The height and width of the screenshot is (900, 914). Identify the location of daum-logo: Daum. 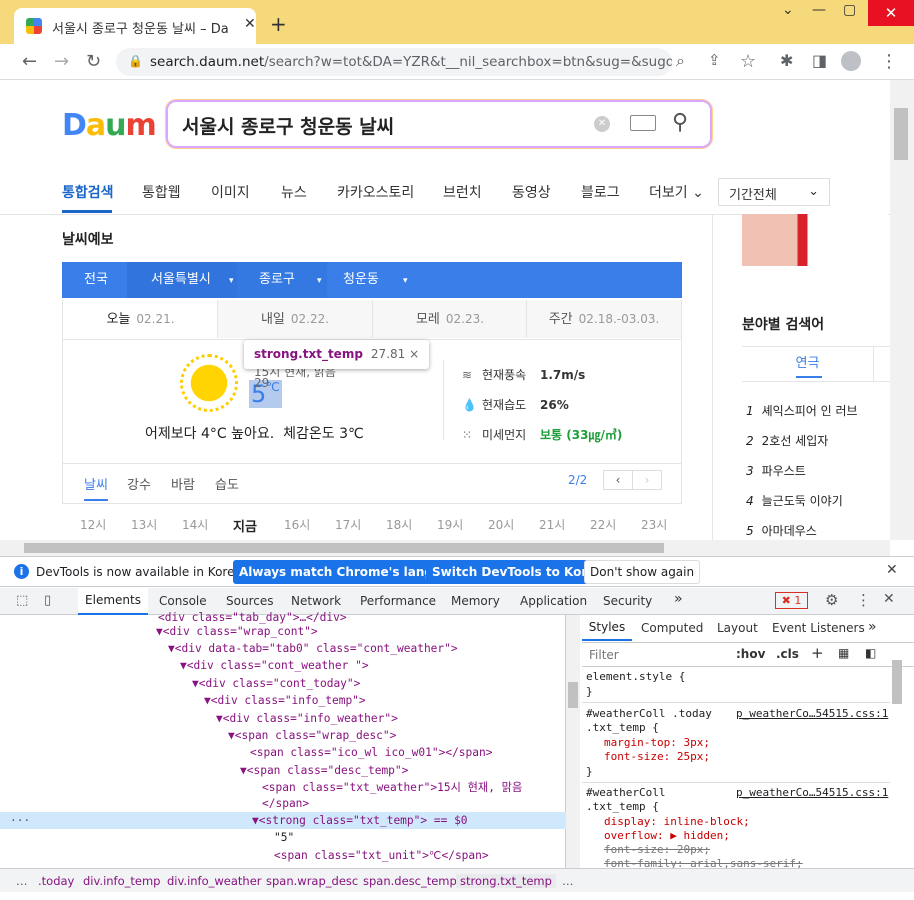
(109, 125).